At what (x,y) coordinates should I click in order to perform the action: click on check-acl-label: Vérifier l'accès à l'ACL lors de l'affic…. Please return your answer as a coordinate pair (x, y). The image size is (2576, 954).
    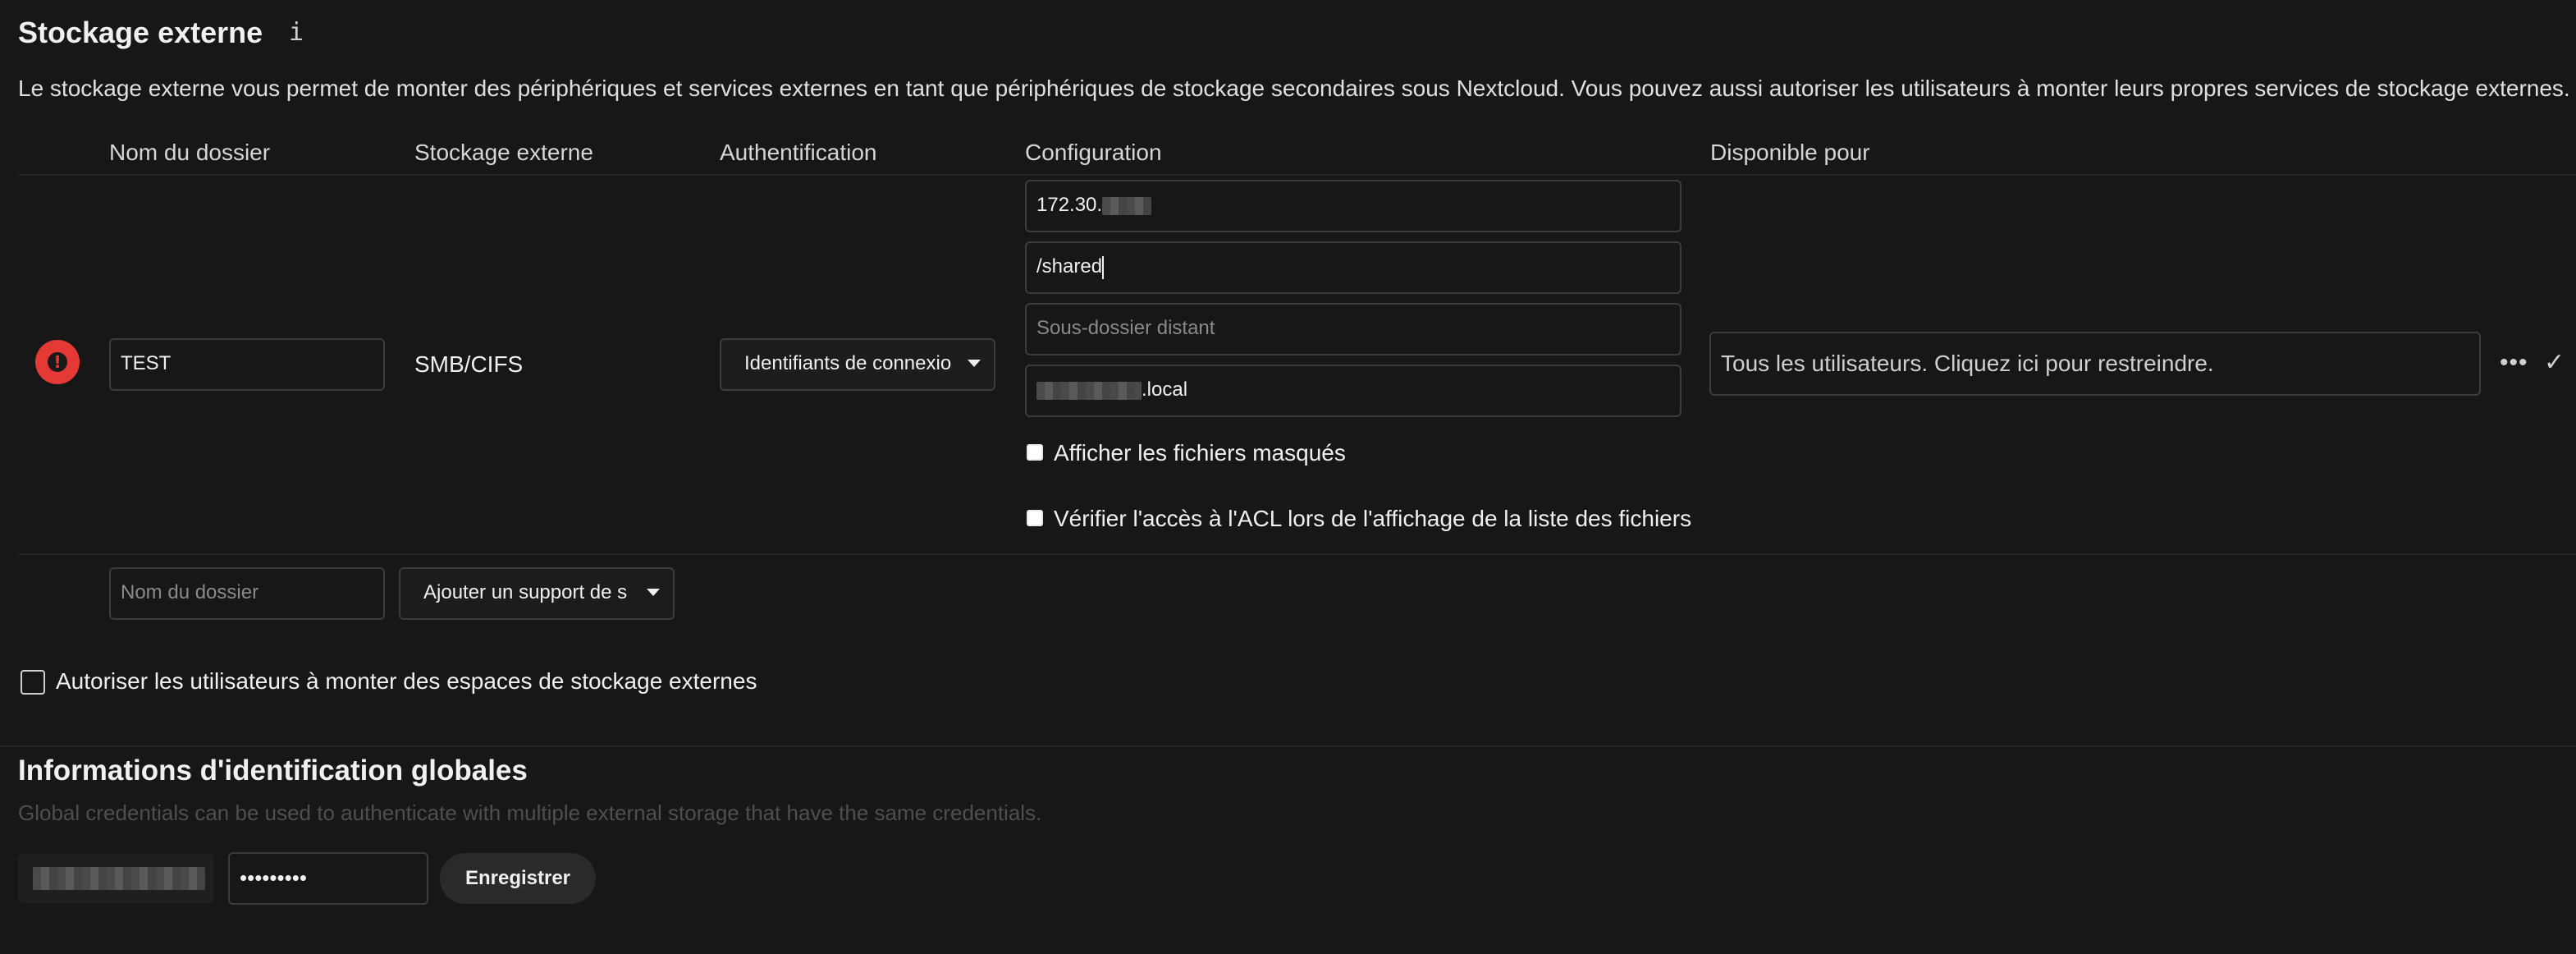
    Looking at the image, I should click on (1373, 518).